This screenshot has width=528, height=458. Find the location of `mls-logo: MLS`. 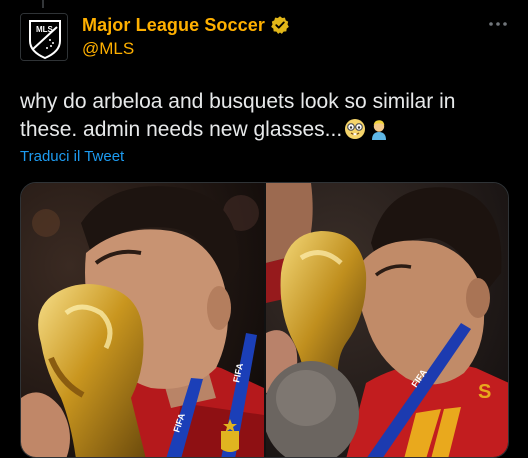

mls-logo: MLS is located at coordinates (44, 37).